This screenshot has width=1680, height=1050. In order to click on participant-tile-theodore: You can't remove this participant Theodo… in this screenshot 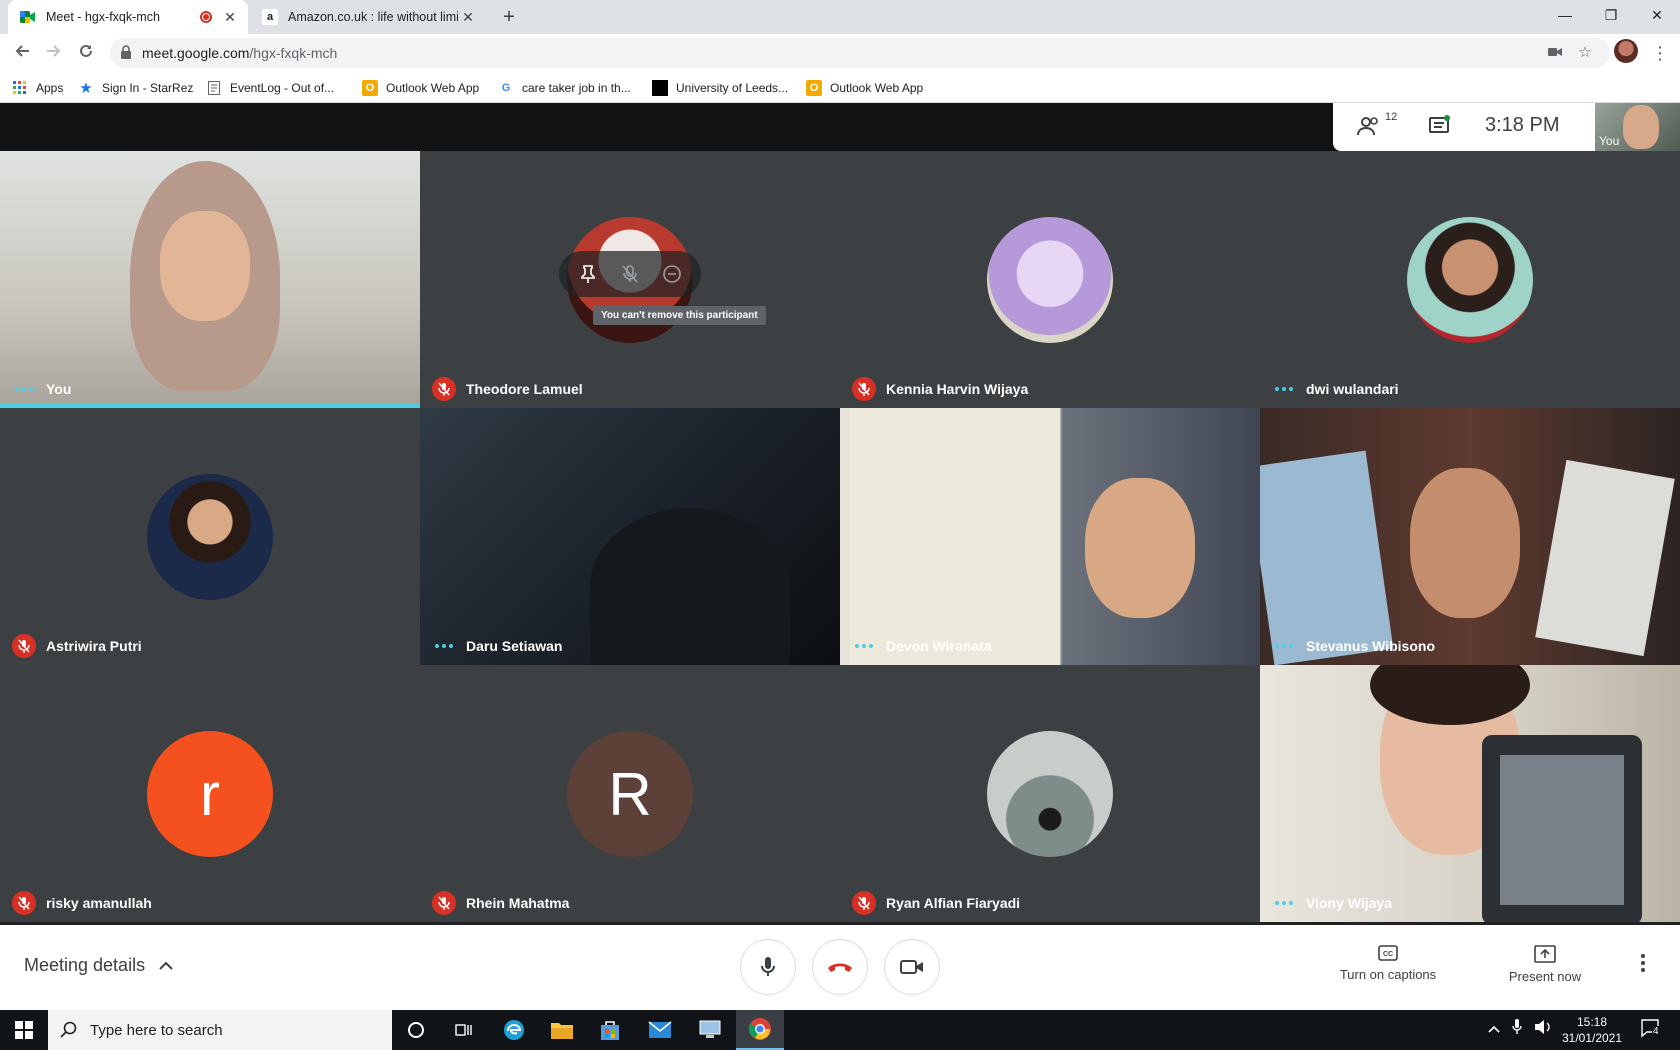, I will do `click(630, 279)`.